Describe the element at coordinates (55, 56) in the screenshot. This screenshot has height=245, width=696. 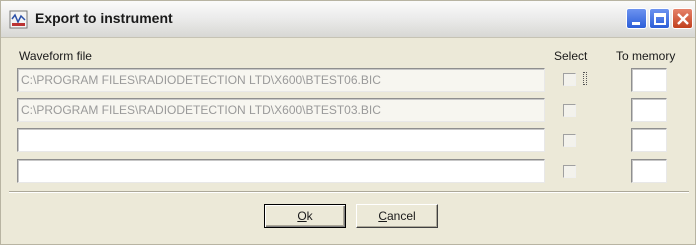
I see `waveform-file-header: Waveform file` at that location.